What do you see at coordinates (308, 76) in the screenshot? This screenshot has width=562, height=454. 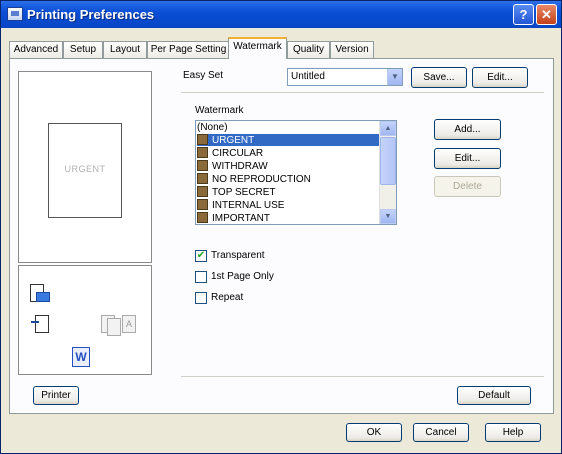 I see `easy-set-value: Untitled` at bounding box center [308, 76].